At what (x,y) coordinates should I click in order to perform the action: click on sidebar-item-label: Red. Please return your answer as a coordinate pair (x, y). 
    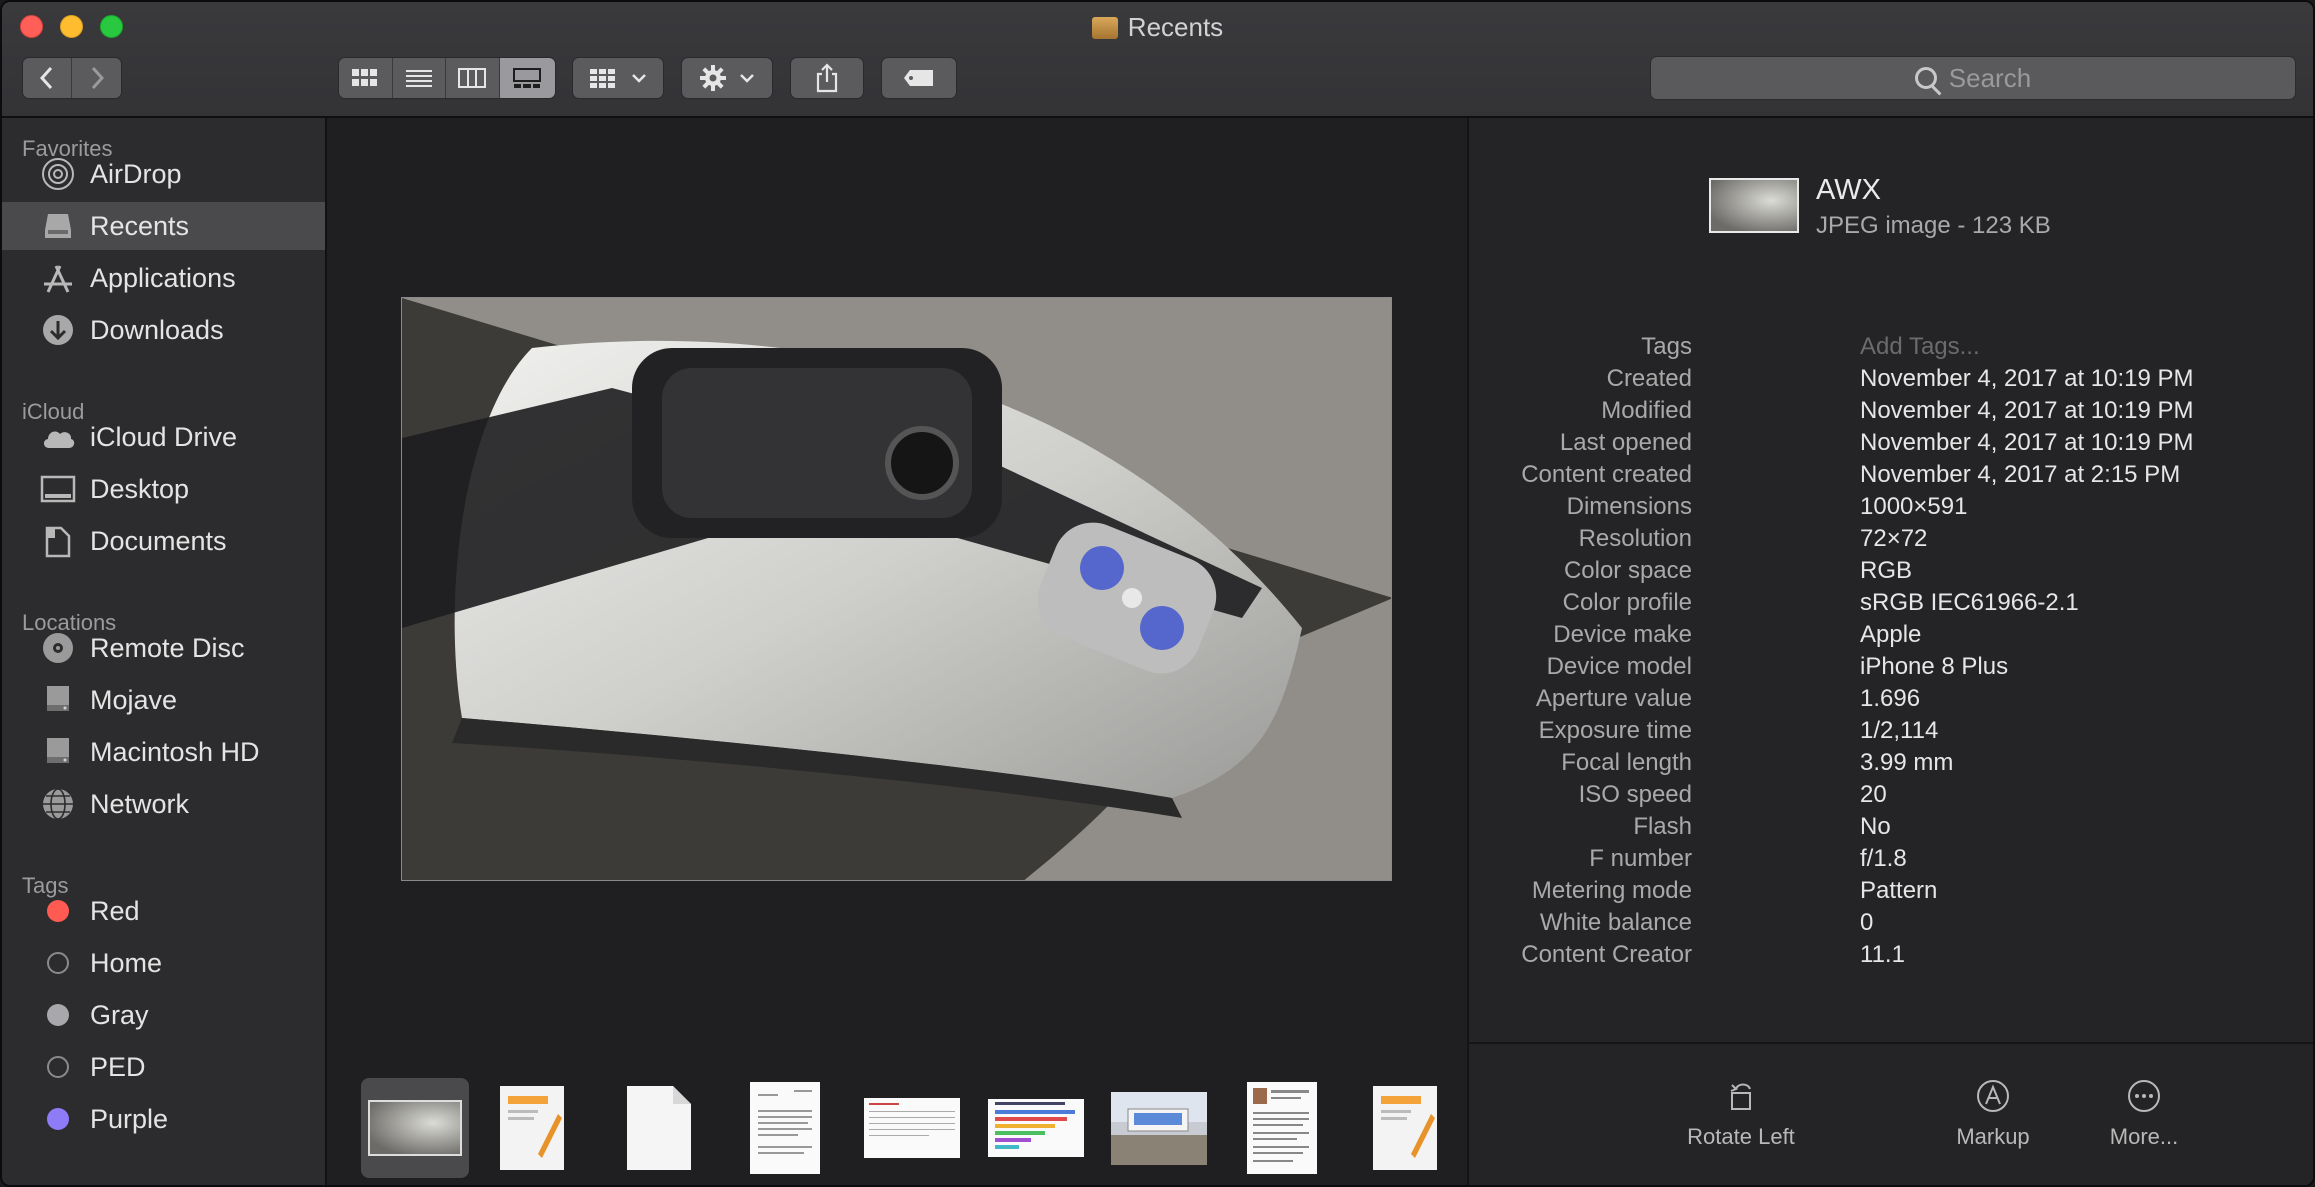
    Looking at the image, I should click on (115, 910).